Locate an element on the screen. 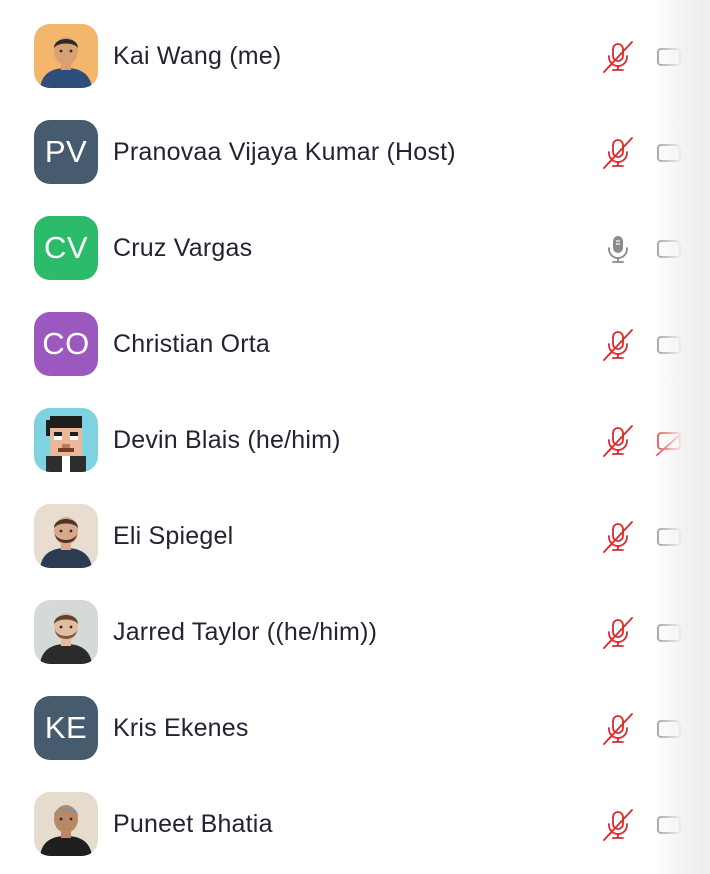 The image size is (710, 874). participant-name: Cruz Vargas is located at coordinates (183, 248).